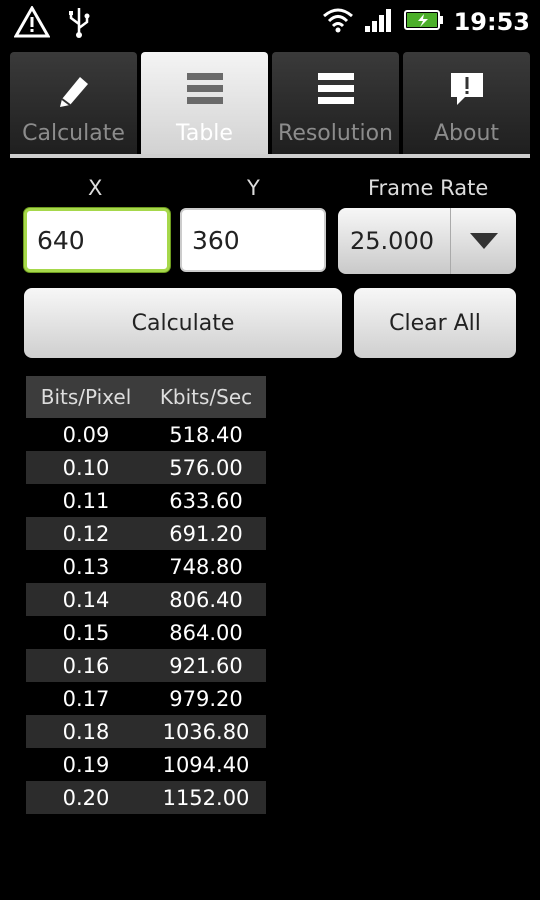 This screenshot has width=540, height=900. What do you see at coordinates (270, 156) in the screenshot?
I see `tab-divider` at bounding box center [270, 156].